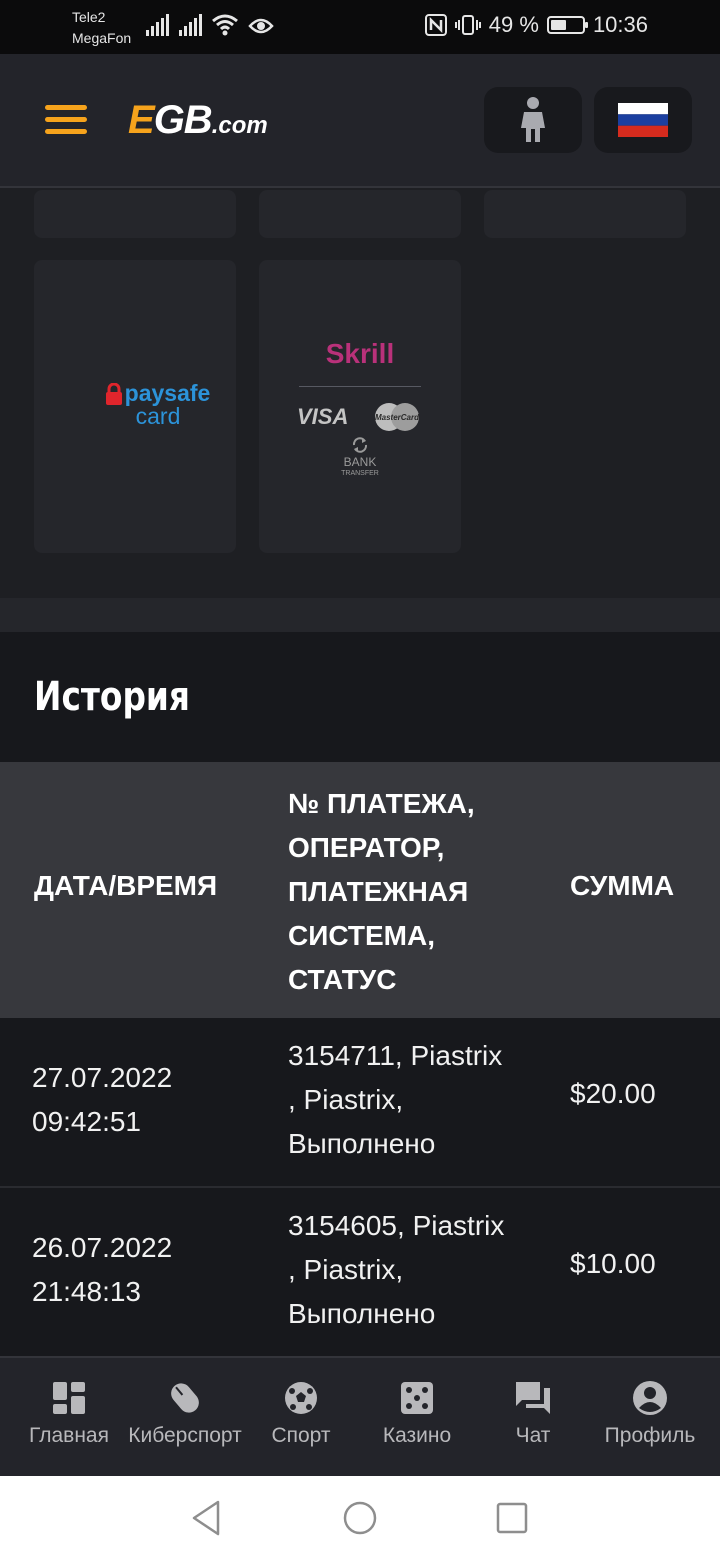  I want to click on column-header-amount: СУММА, so click(622, 885).